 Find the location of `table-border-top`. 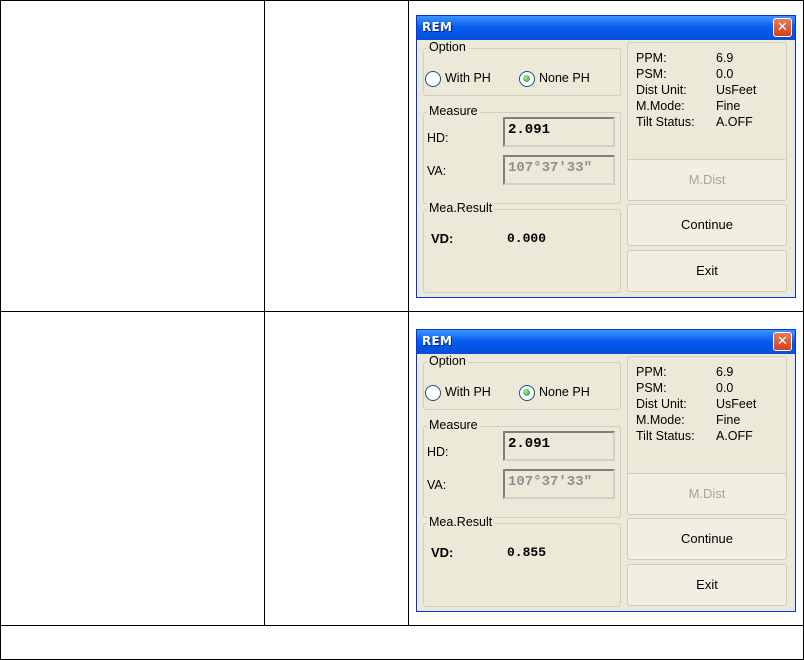

table-border-top is located at coordinates (402, 0).